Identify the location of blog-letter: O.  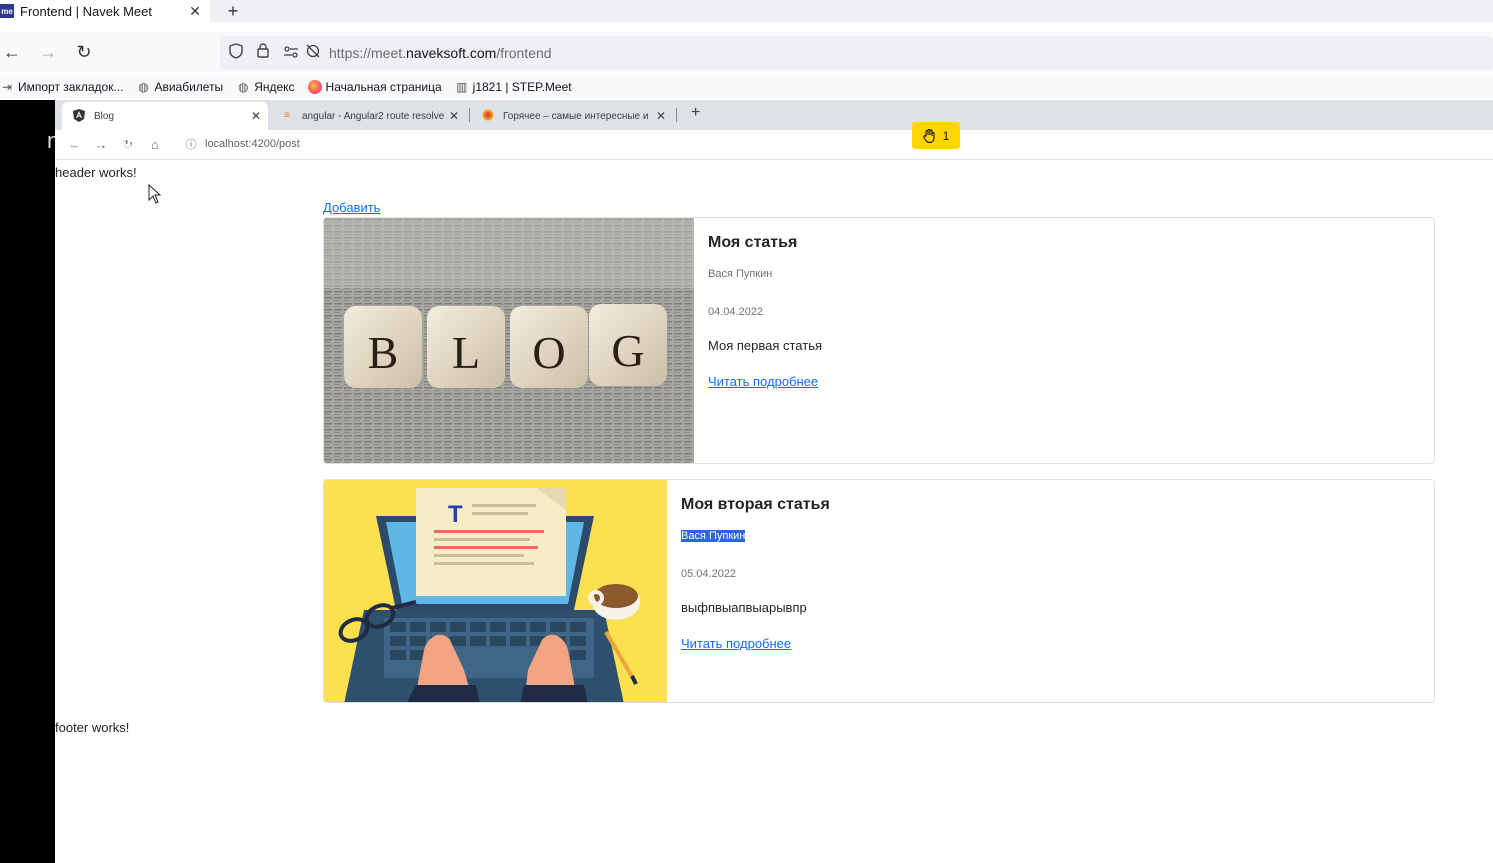
(548, 352).